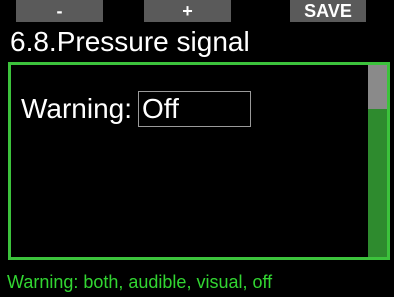 Image resolution: width=394 pixels, height=297 pixels. I want to click on increase-button: +, so click(187, 11).